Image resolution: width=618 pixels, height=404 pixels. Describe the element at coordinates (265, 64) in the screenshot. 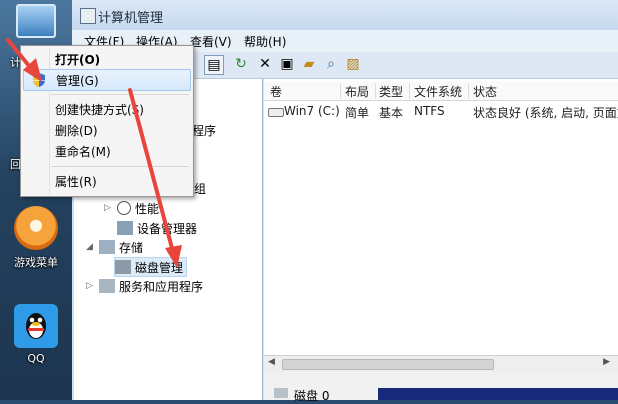

I see `delete-icon: ✕` at that location.